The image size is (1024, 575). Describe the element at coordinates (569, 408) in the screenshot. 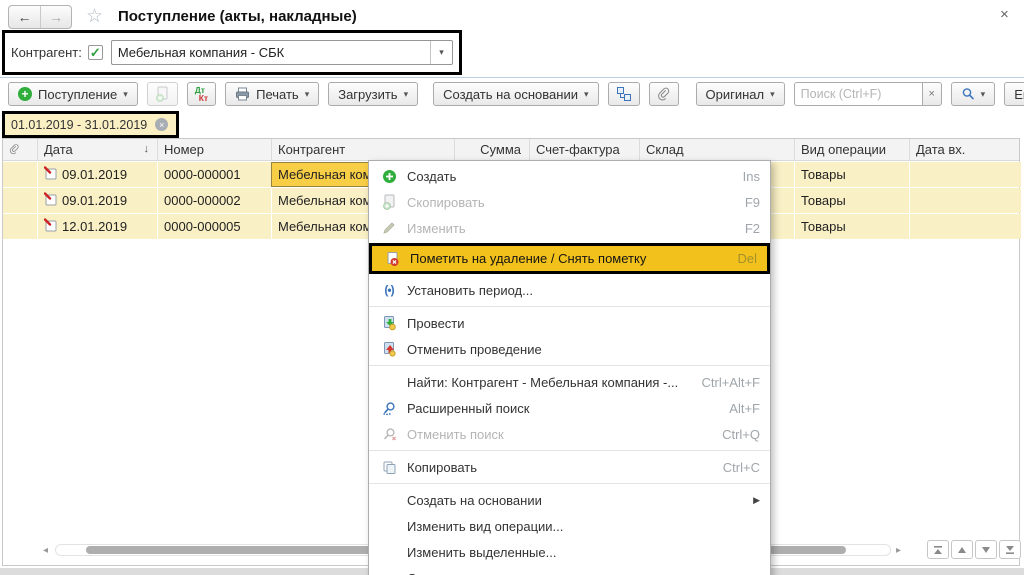

I see `menu-item-advanced-search: Расширенный поиск Alt+F` at that location.